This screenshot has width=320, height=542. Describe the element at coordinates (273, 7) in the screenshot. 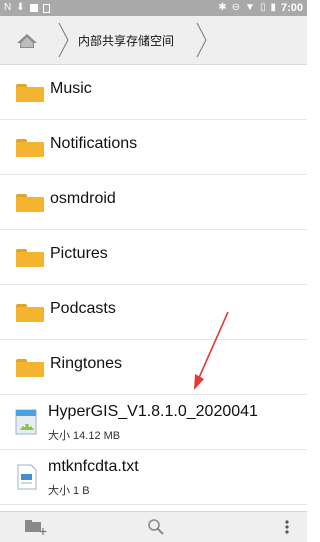

I see `battery-icon: ▮` at that location.